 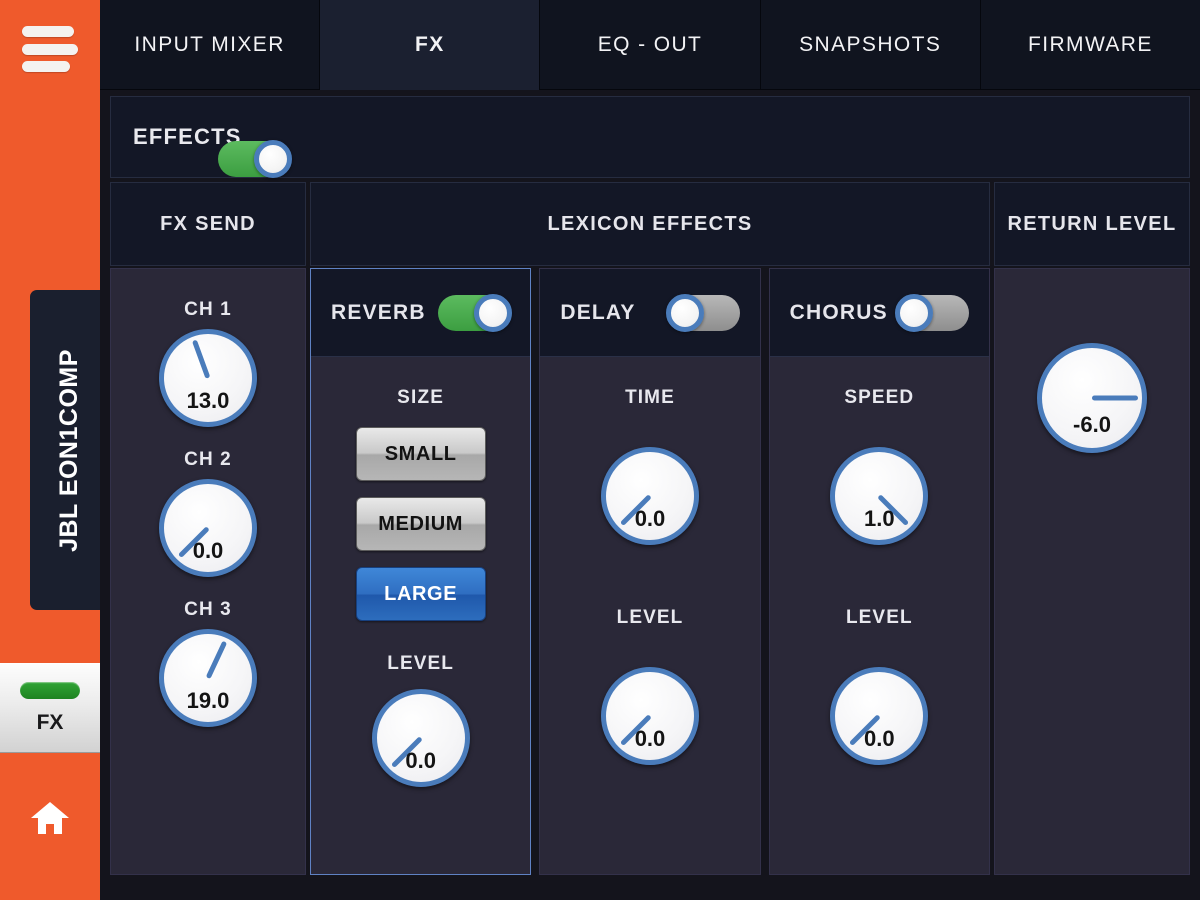 I want to click on return-level-knob: -6.0, so click(x=1092, y=398).